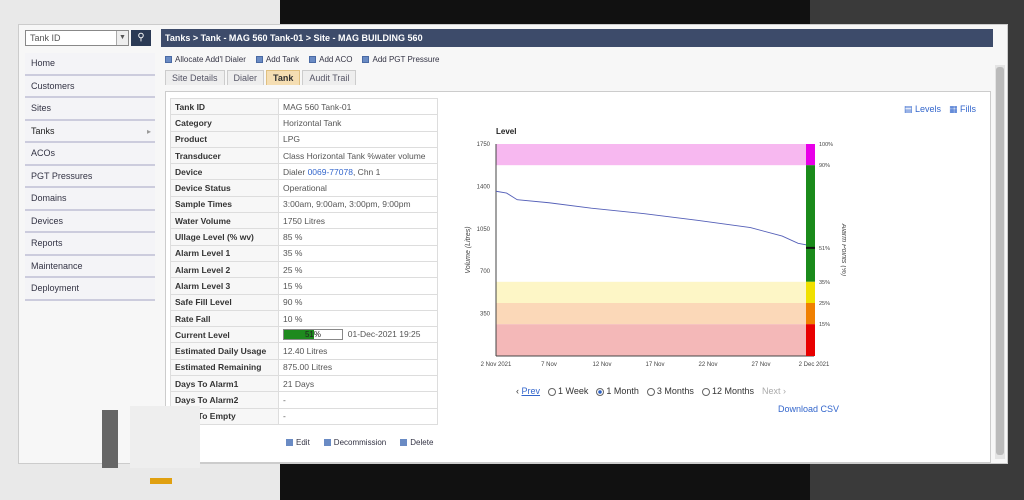 The image size is (1024, 500). Describe the element at coordinates (90, 289) in the screenshot. I see `sidebar-item-deployment: Deployment` at that location.